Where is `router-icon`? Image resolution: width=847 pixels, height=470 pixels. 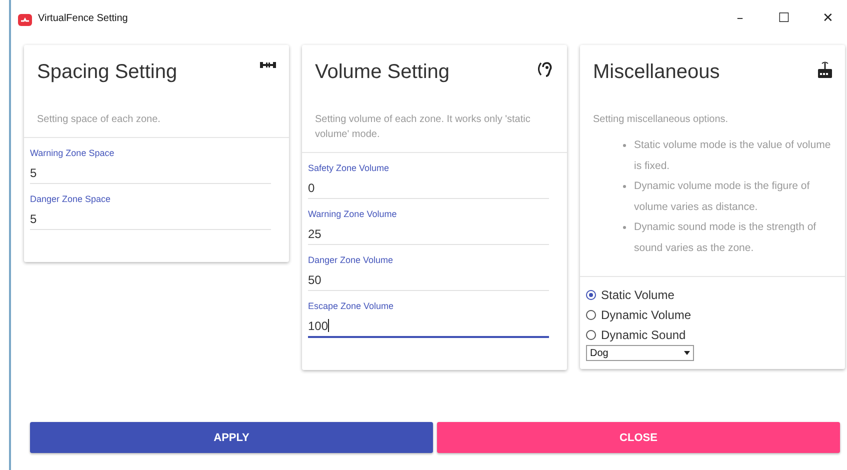
router-icon is located at coordinates (825, 70).